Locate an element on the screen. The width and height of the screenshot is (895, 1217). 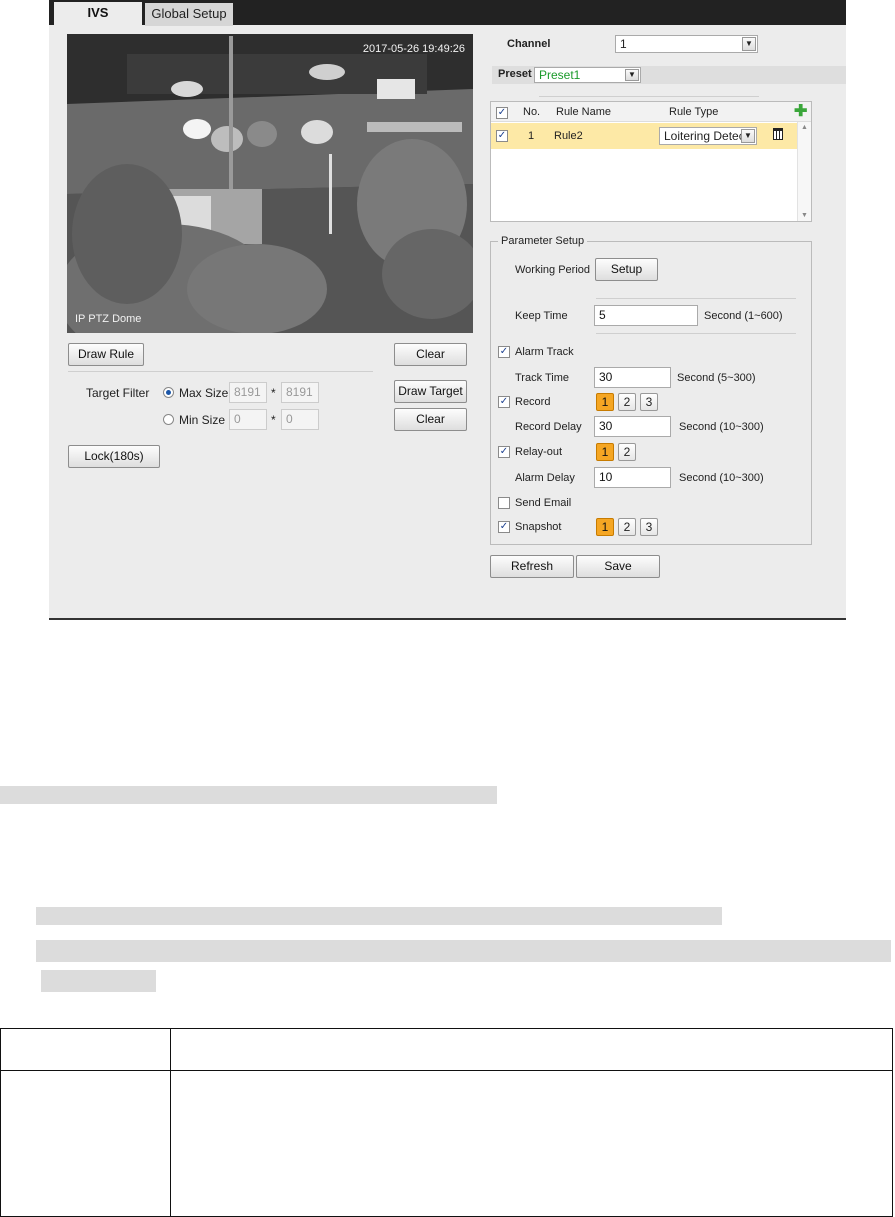
scroll-up-icon: ▲ is located at coordinates (804, 127).